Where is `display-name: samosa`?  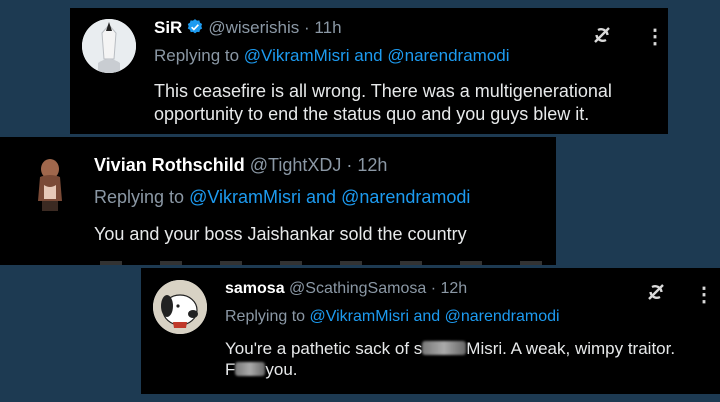 display-name: samosa is located at coordinates (255, 288).